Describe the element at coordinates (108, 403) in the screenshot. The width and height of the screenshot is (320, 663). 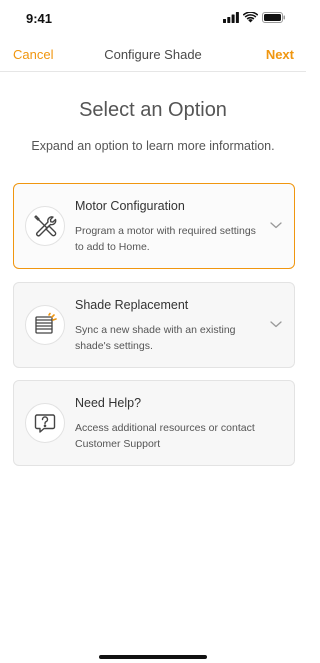
I see `option-title: Need Help?` at that location.